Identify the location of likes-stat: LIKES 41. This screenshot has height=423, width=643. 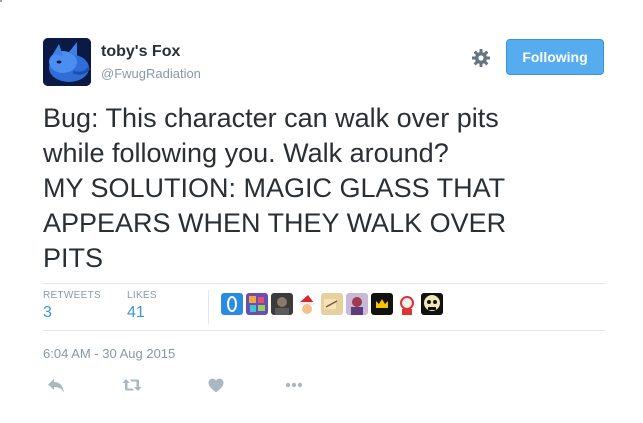
(142, 306).